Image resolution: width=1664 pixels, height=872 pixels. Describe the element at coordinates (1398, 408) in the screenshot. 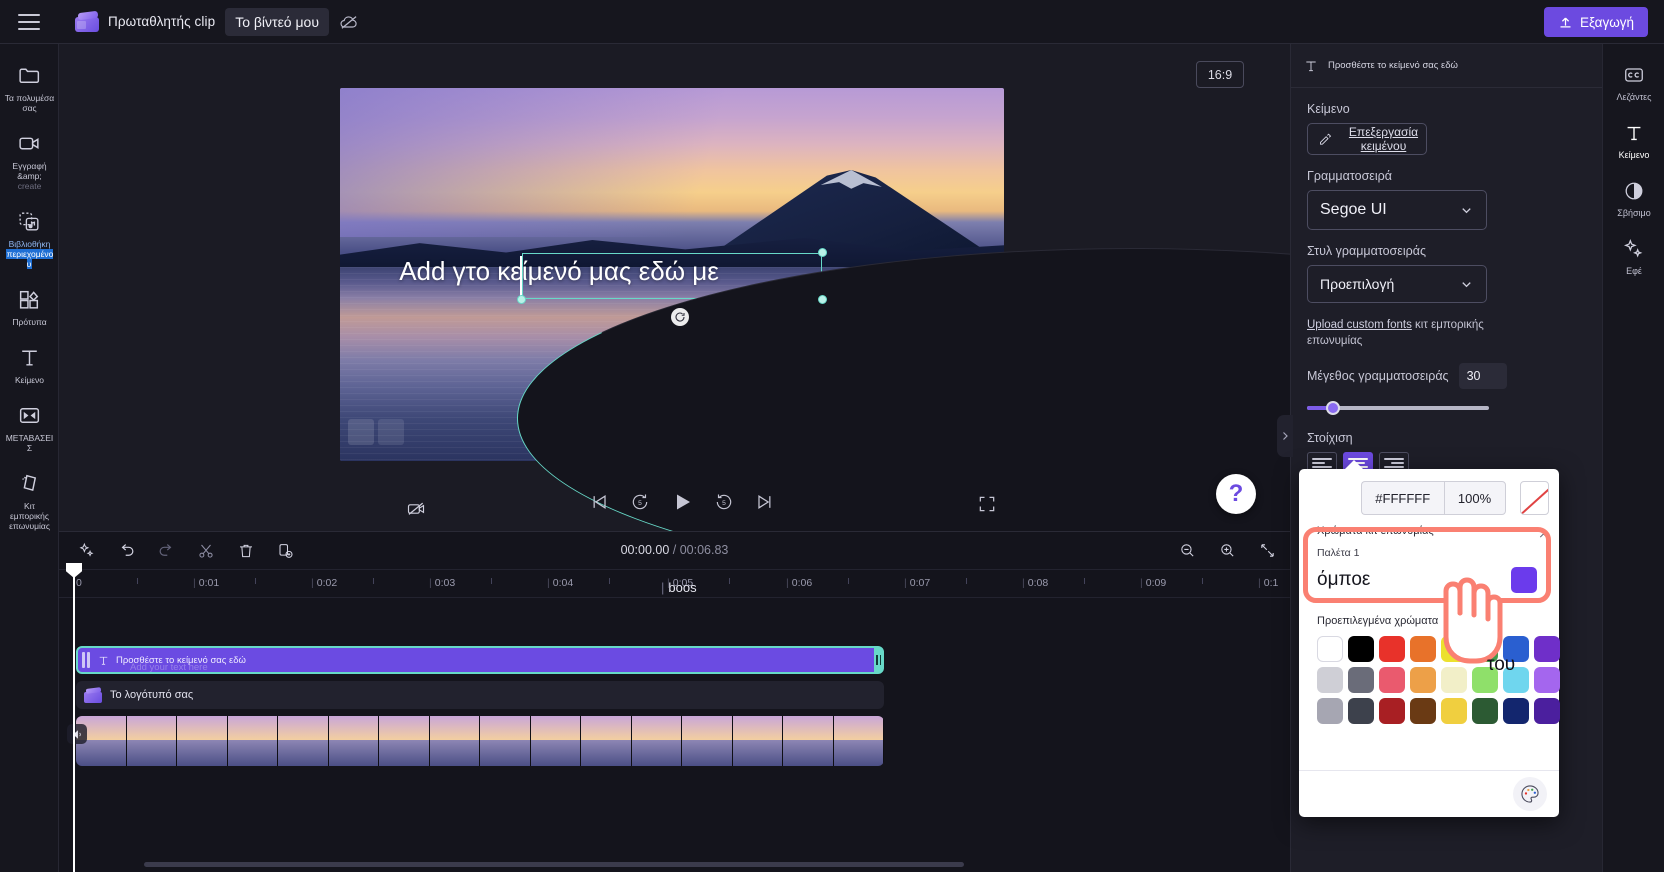

I see `font-size-slider` at that location.